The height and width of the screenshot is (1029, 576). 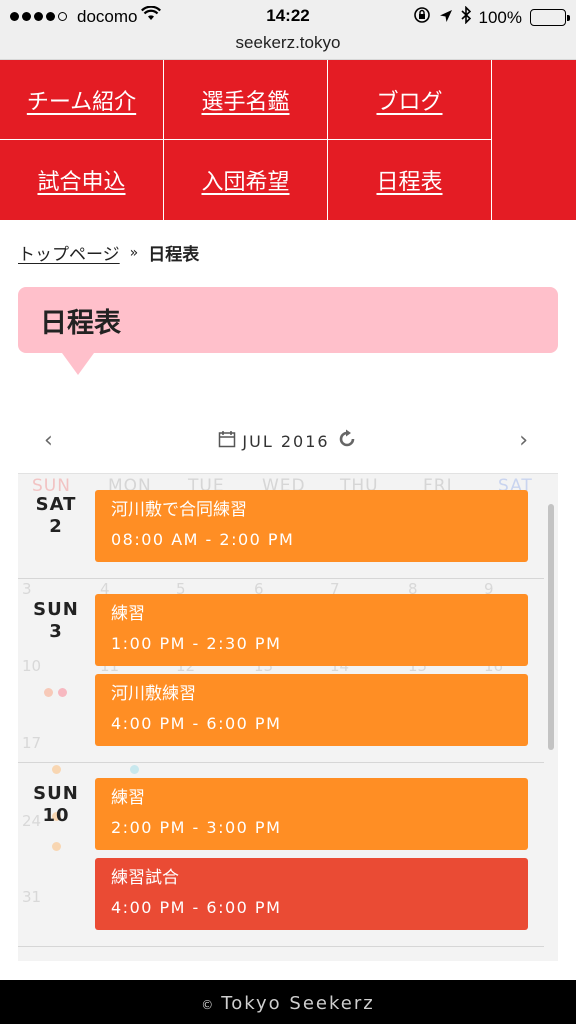 What do you see at coordinates (523, 440) in the screenshot?
I see `next-month-button: ›` at bounding box center [523, 440].